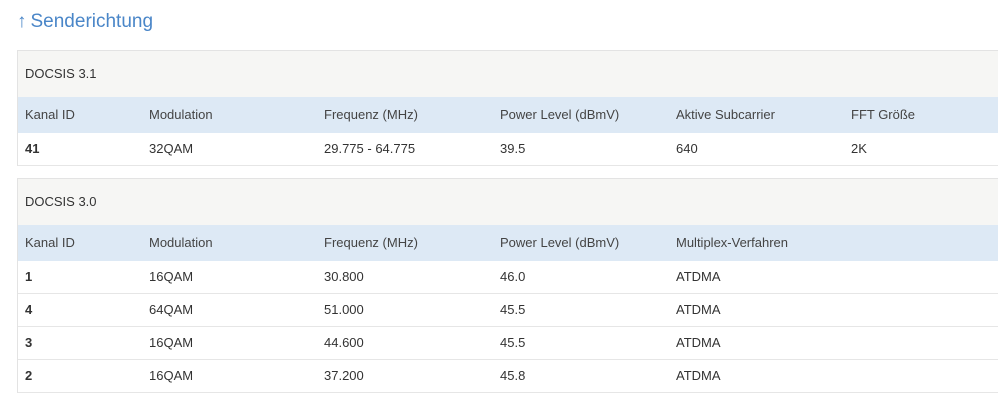 The image size is (998, 400). Describe the element at coordinates (29, 276) in the screenshot. I see `cell-kanal-id: 1` at that location.